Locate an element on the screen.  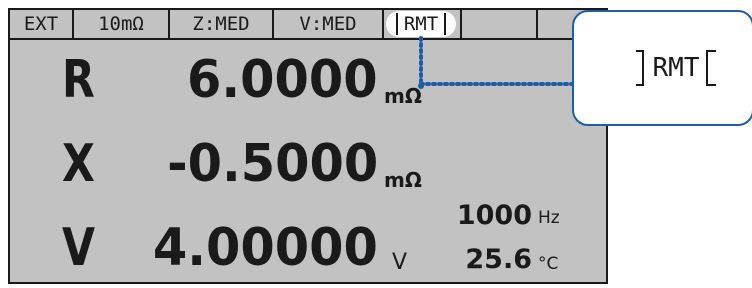
temperature-unit: °C is located at coordinates (548, 264).